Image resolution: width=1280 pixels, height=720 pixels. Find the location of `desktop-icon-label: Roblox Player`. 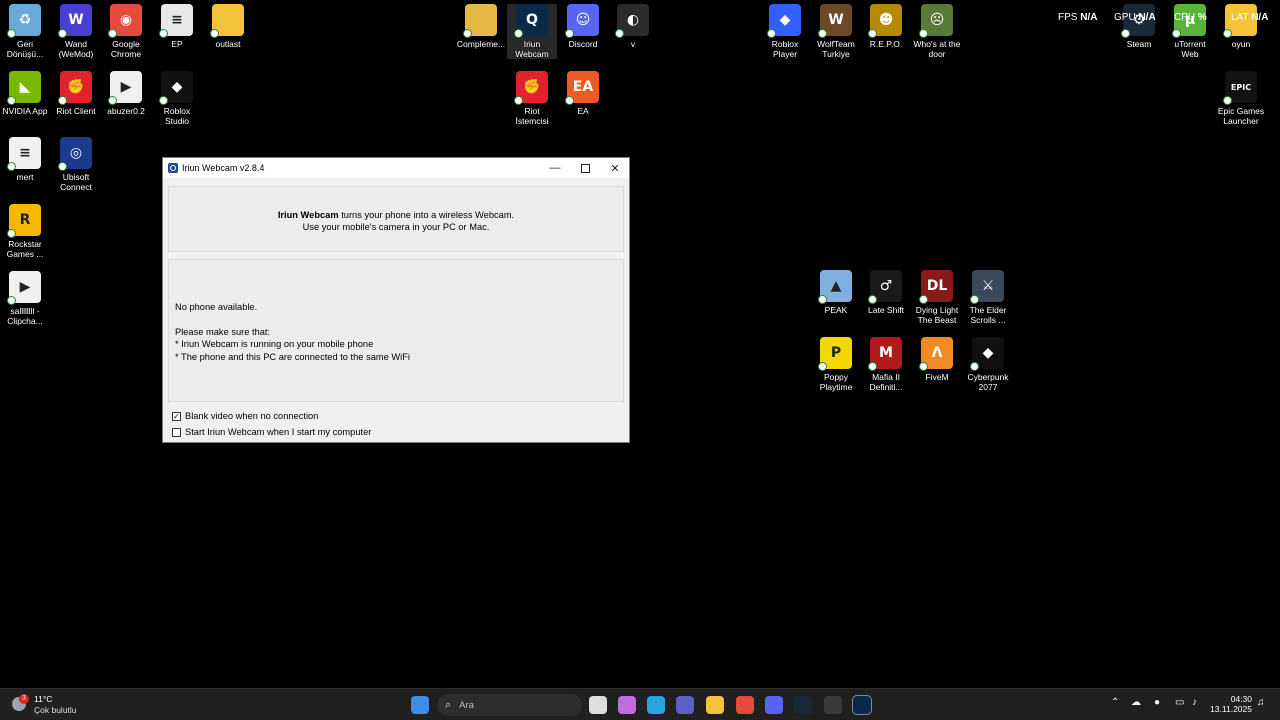

desktop-icon-label: Roblox Player is located at coordinates (785, 49).